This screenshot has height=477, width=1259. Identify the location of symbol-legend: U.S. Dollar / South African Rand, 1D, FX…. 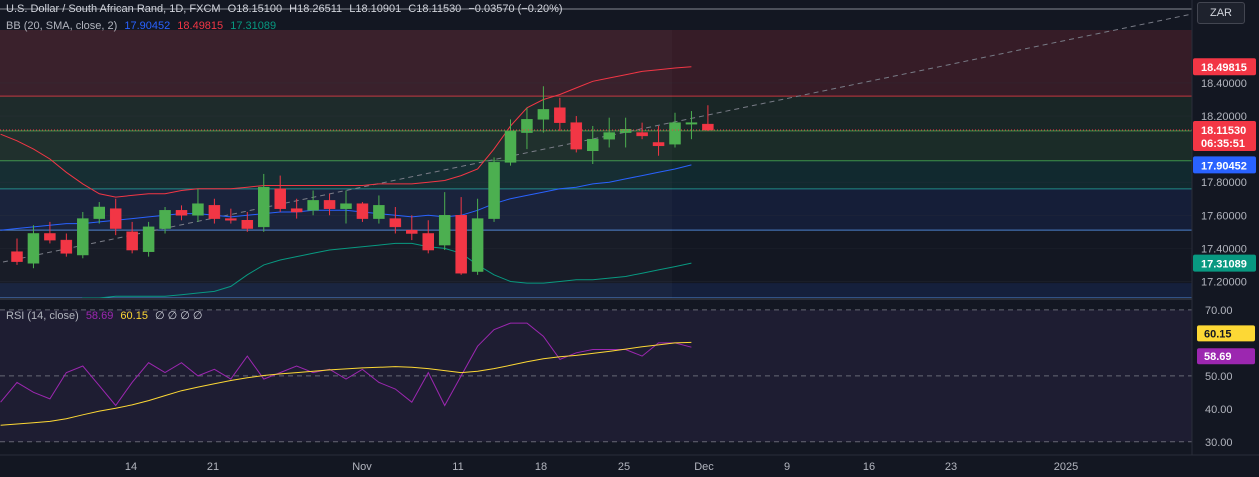
(286, 9).